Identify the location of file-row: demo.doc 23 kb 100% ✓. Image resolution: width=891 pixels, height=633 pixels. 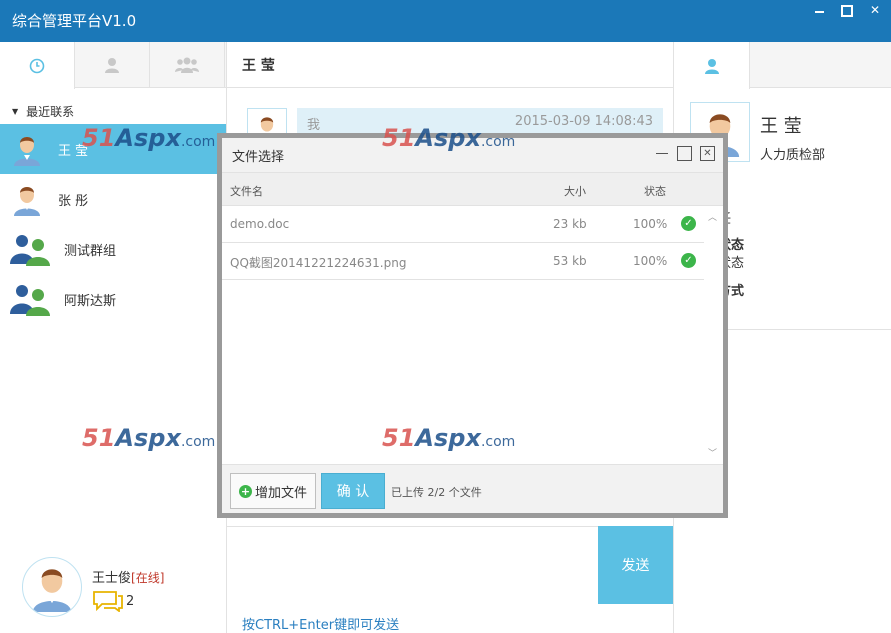
(463, 224).